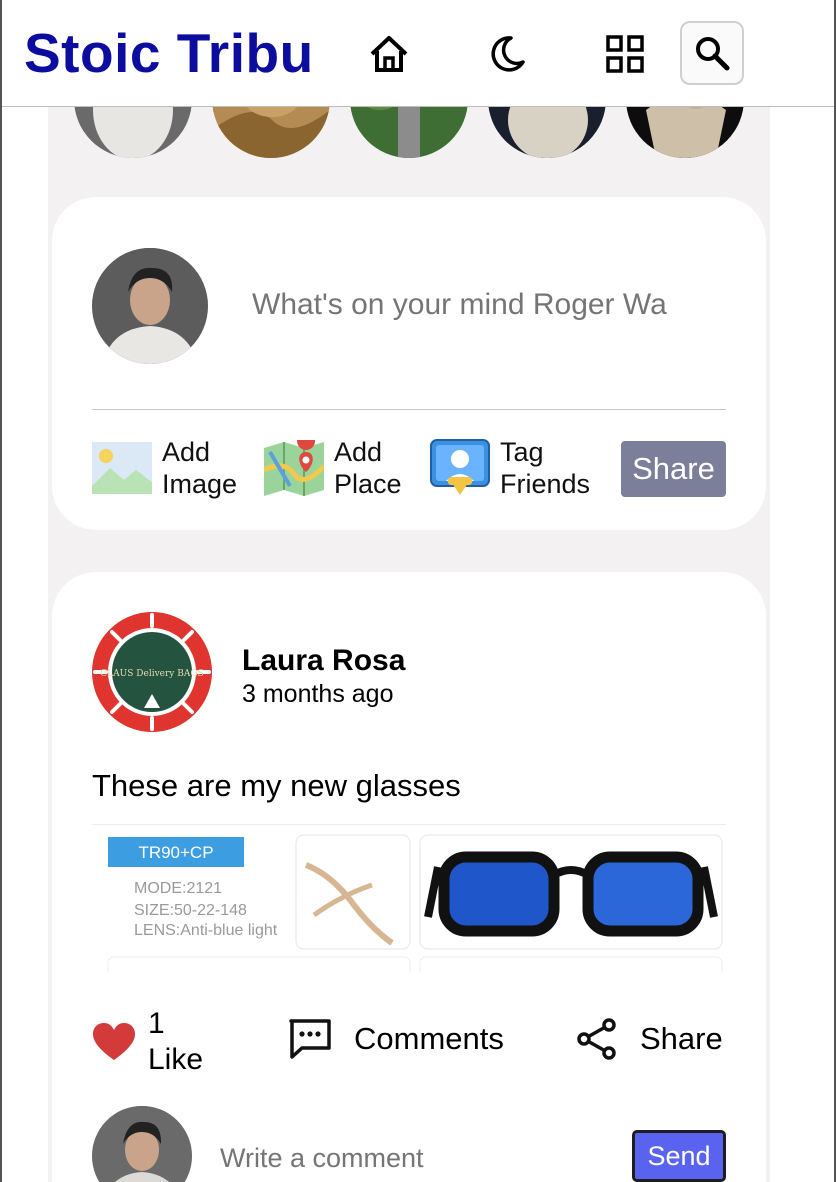 The width and height of the screenshot is (836, 1182). I want to click on user-avatar, so click(150, 306).